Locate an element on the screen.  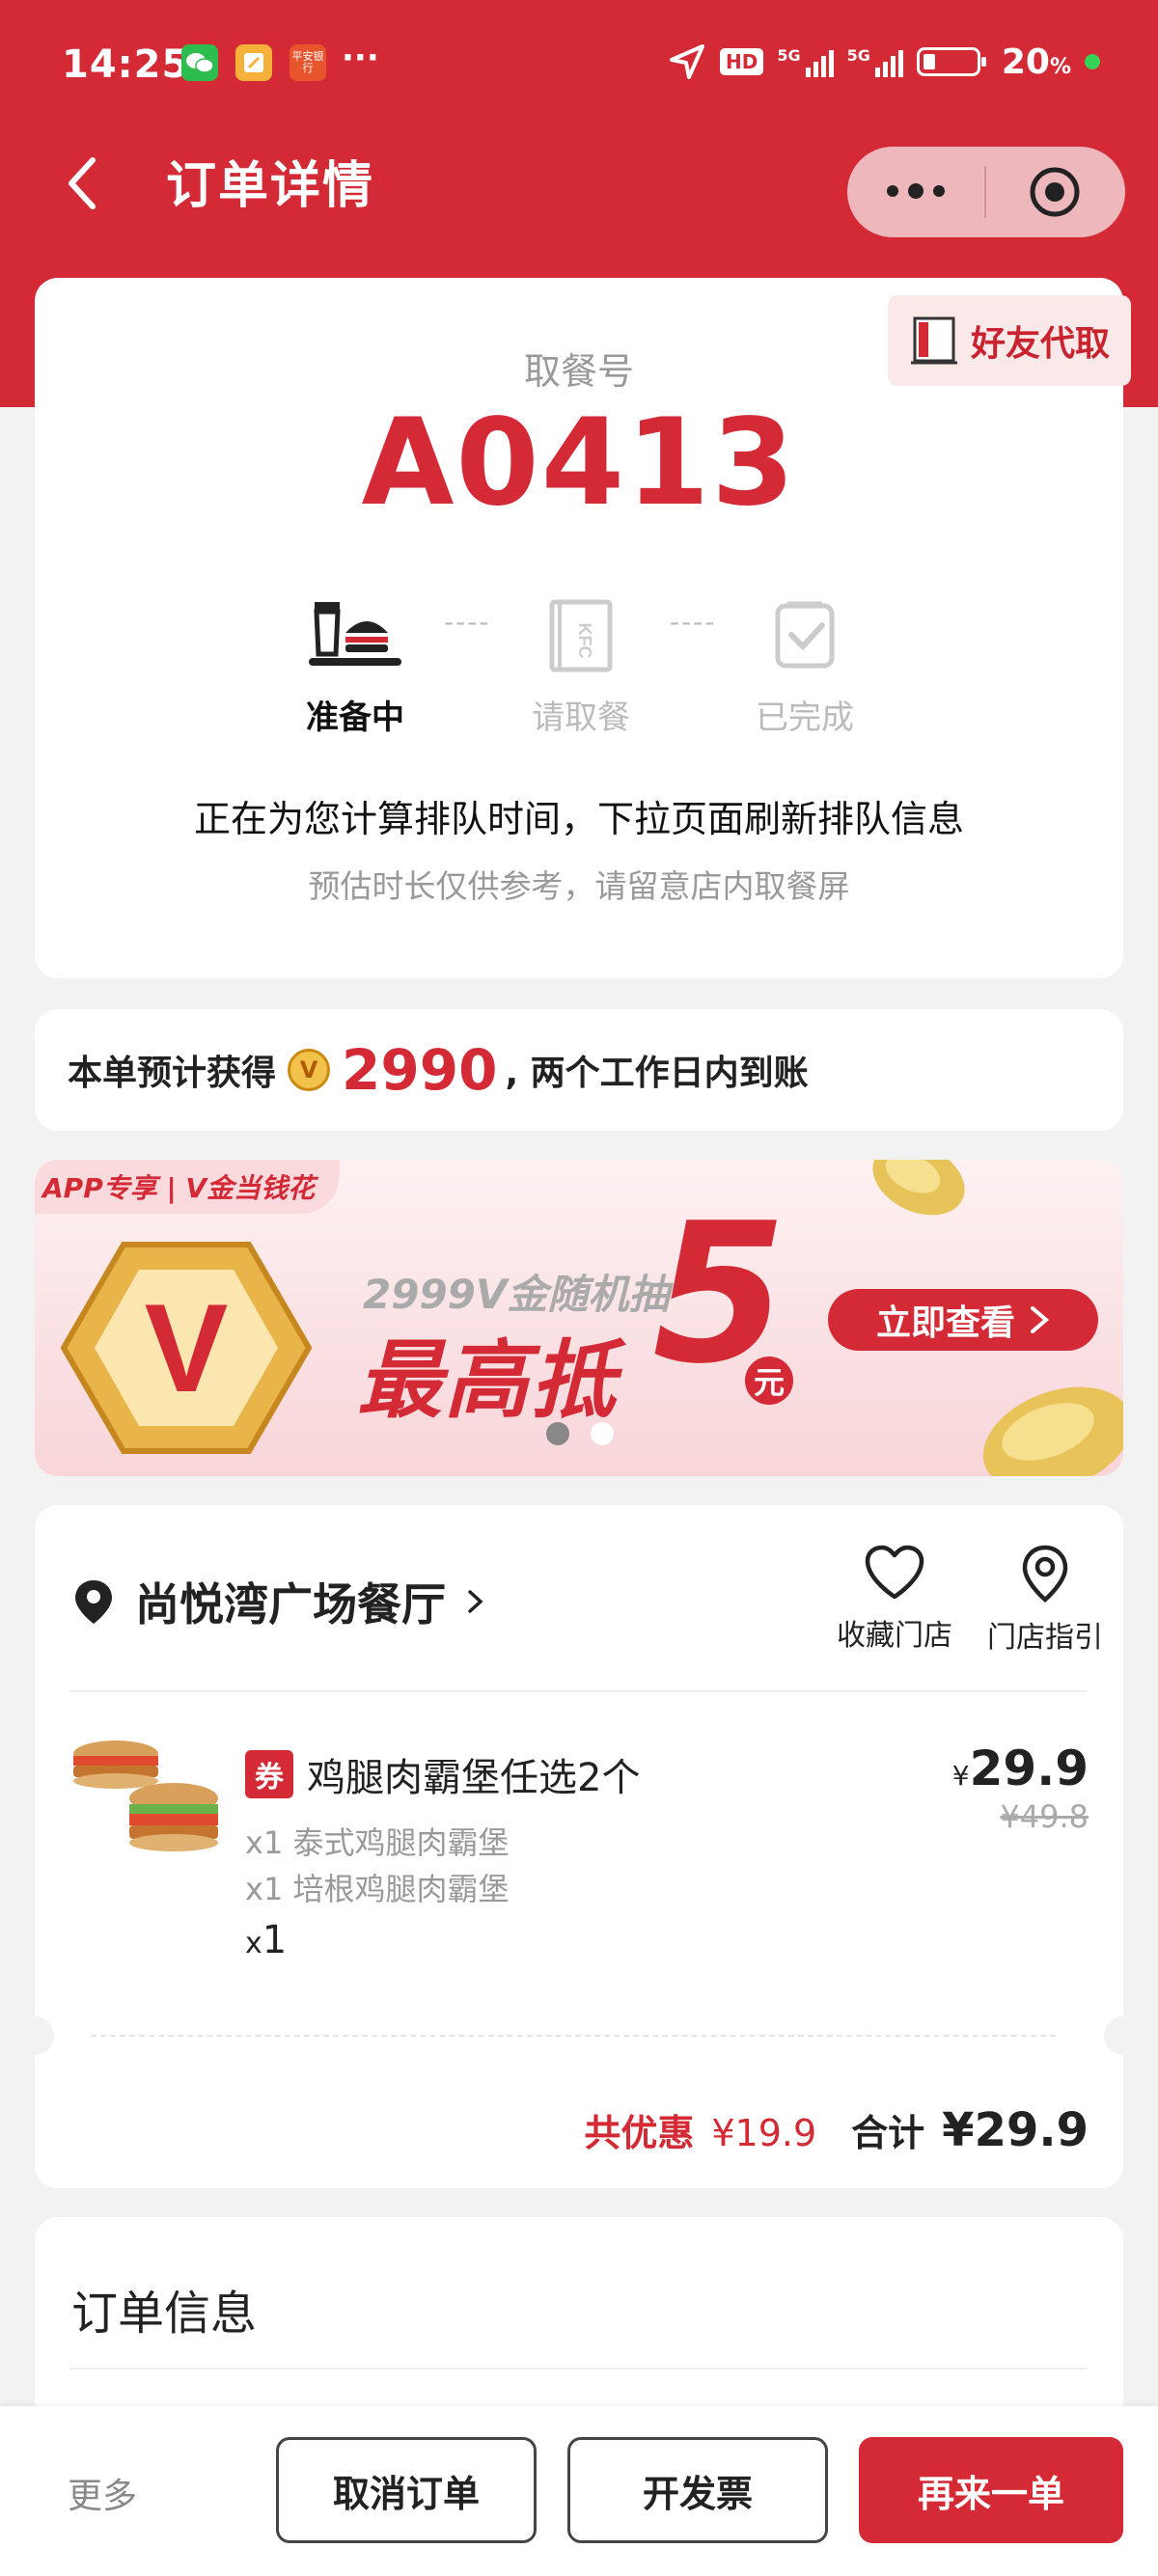
banner-cta-button: 立即查看 is located at coordinates (963, 1320).